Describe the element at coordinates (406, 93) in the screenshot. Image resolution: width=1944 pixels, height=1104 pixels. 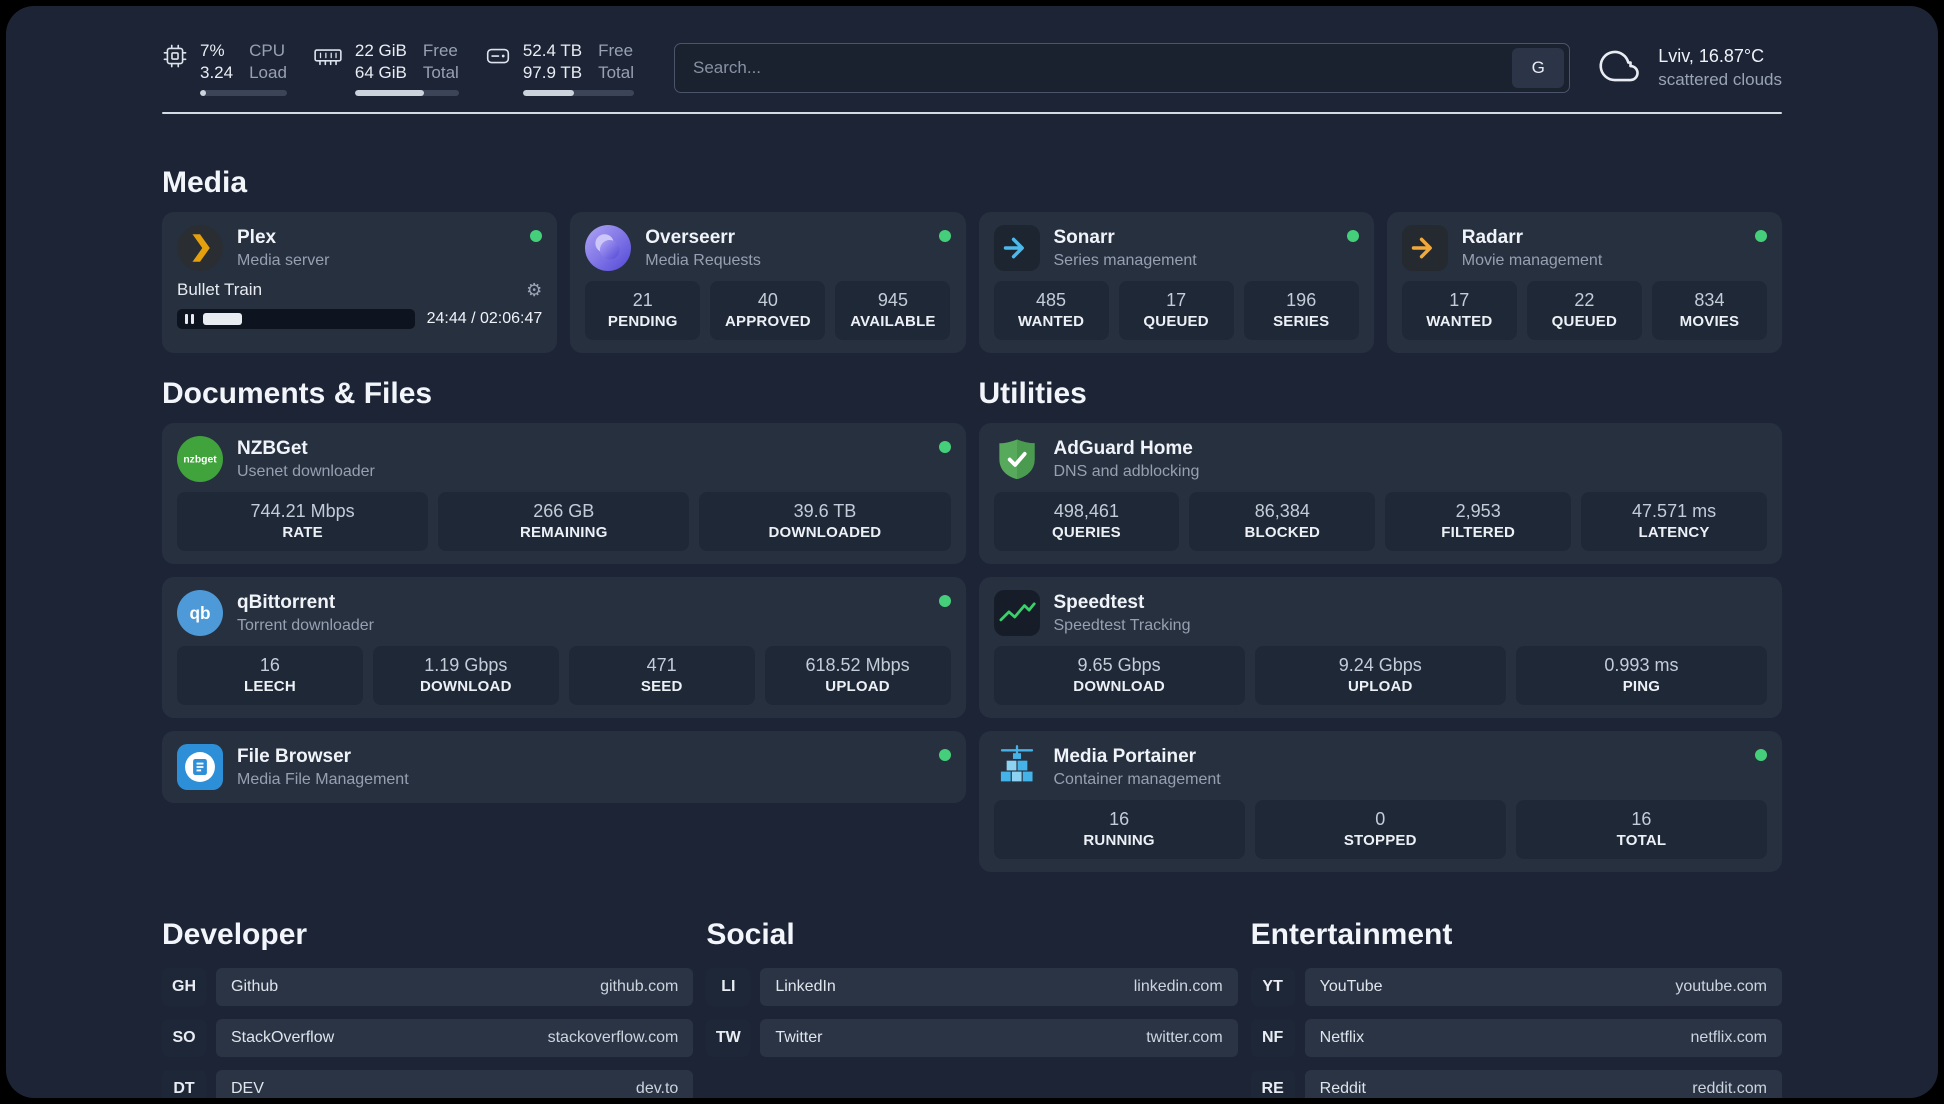
I see `ram-progress-bar` at that location.